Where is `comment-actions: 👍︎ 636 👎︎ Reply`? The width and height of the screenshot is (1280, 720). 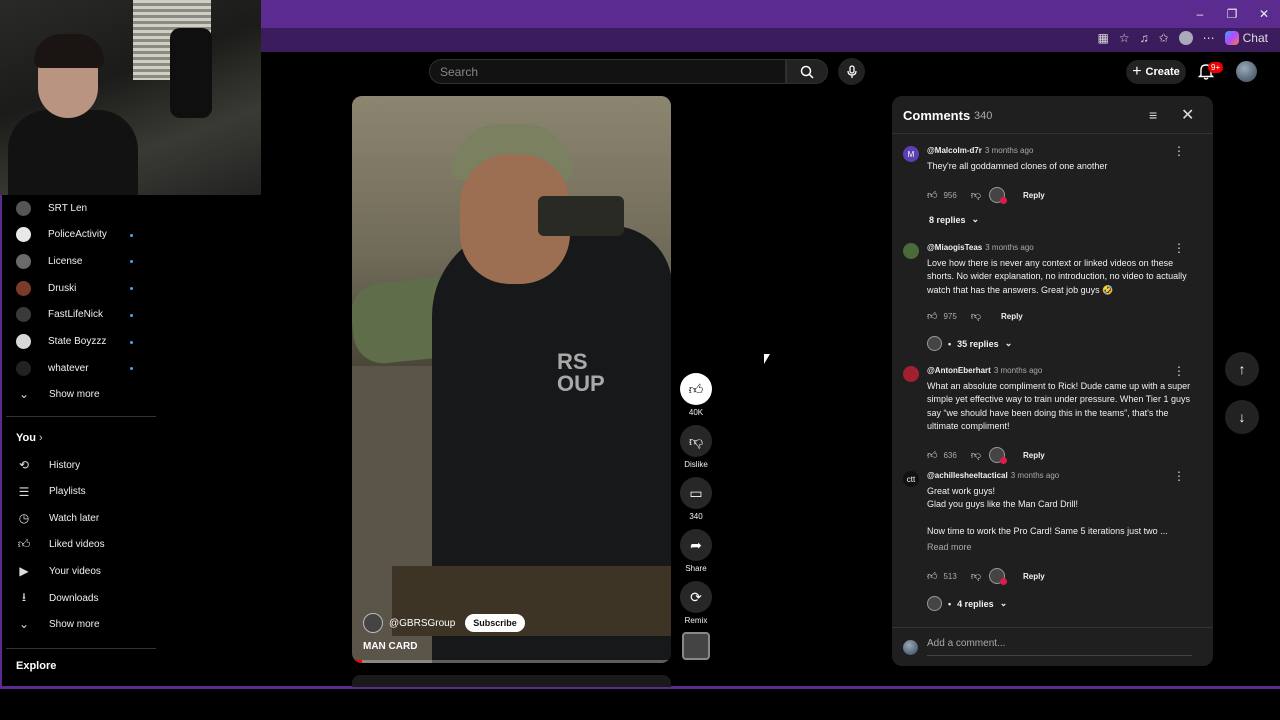
comment-actions: 👍︎ 636 👎︎ Reply is located at coordinates (986, 455).